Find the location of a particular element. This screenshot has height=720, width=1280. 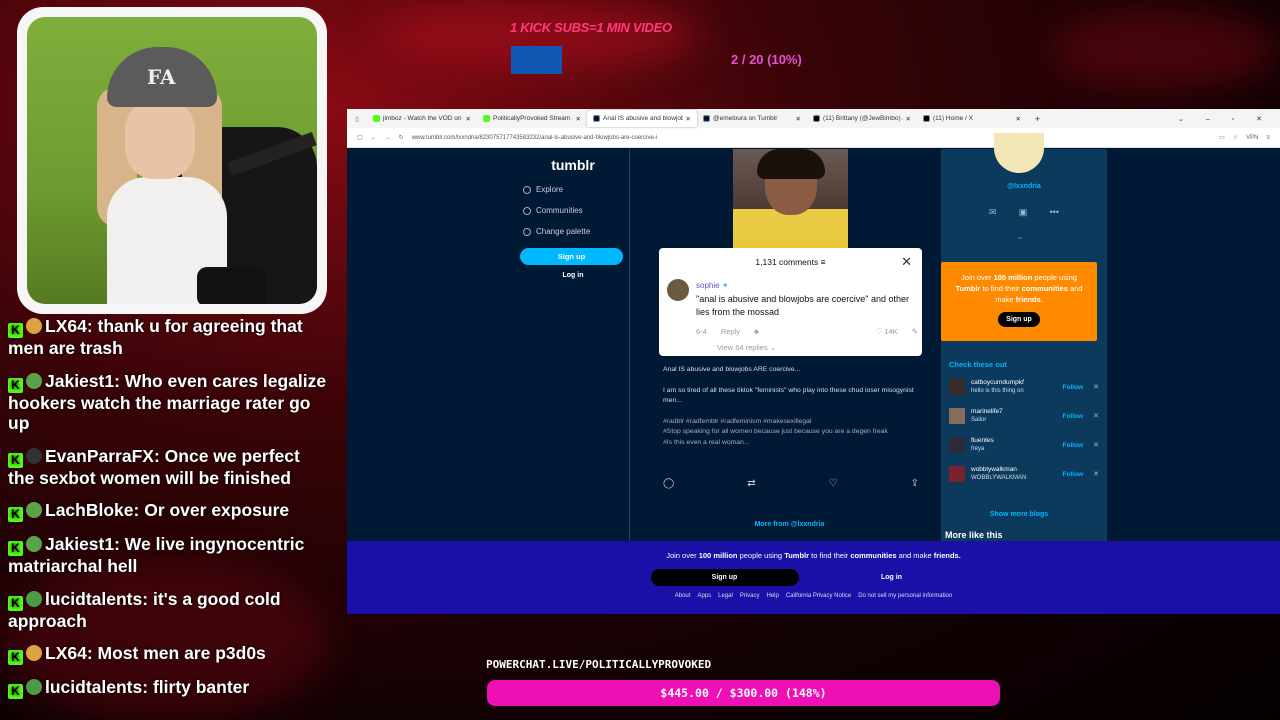

blog-name: marinelife7 is located at coordinates (987, 411).